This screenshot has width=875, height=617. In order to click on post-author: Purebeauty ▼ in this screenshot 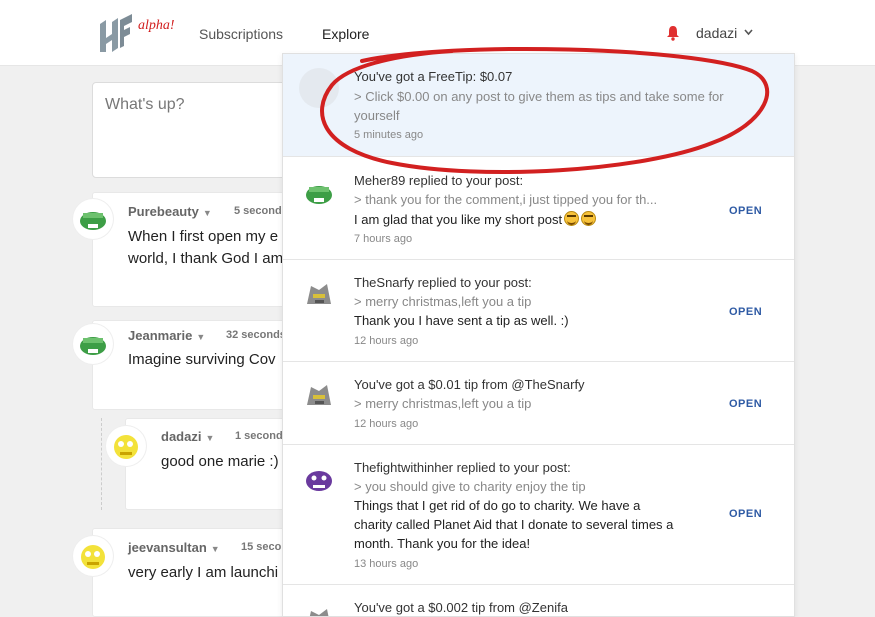, I will do `click(170, 211)`.